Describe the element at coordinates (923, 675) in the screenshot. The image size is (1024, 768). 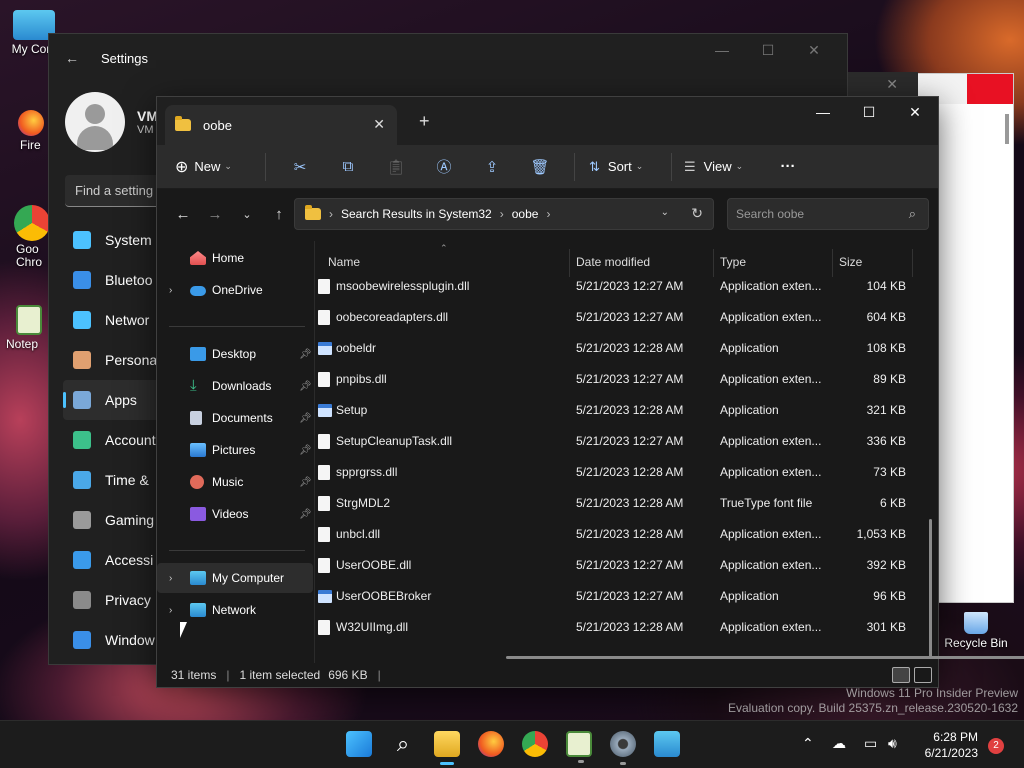
I see `large-icons-view-icon` at that location.